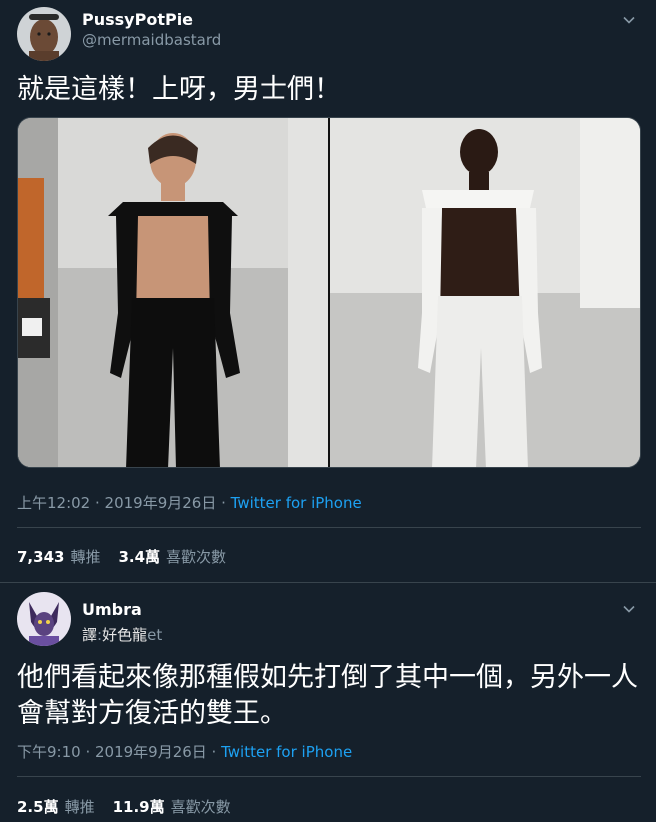 This screenshot has width=656, height=822. I want to click on retweets-label: 轉推, so click(79, 807).